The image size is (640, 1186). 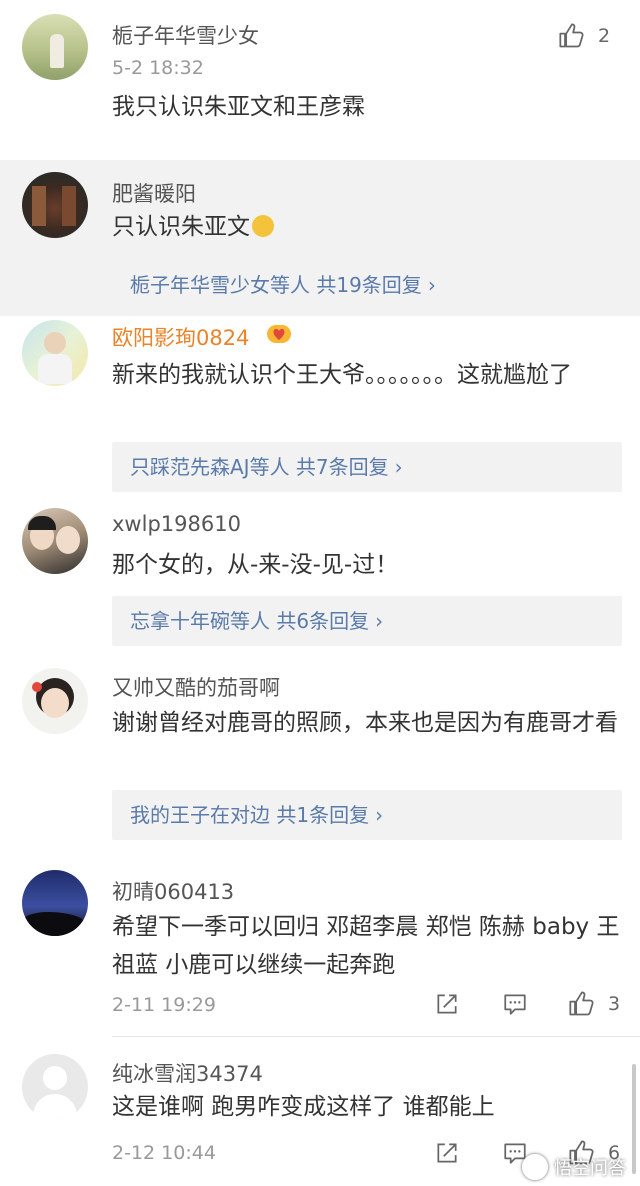 I want to click on comment-username: 初晴060413, so click(x=173, y=891).